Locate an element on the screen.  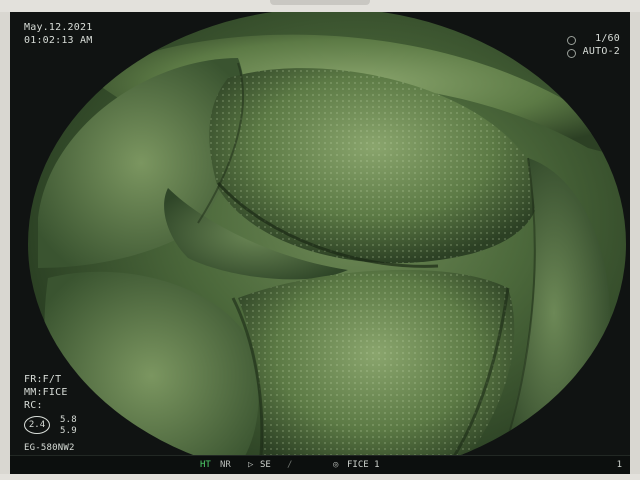
exposure-mode: AUTO-2 is located at coordinates (601, 51).